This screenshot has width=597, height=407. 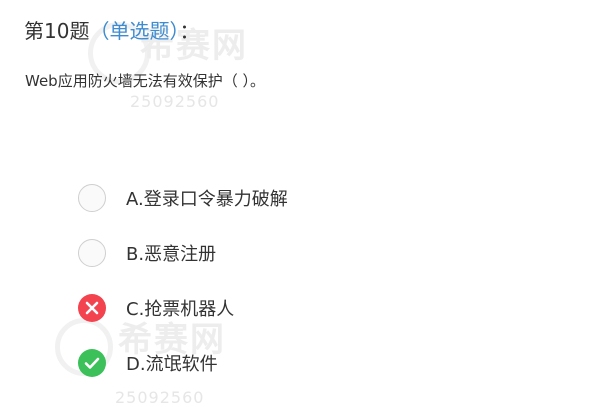 I want to click on question-type: （单选题）, so click(x=134, y=31).